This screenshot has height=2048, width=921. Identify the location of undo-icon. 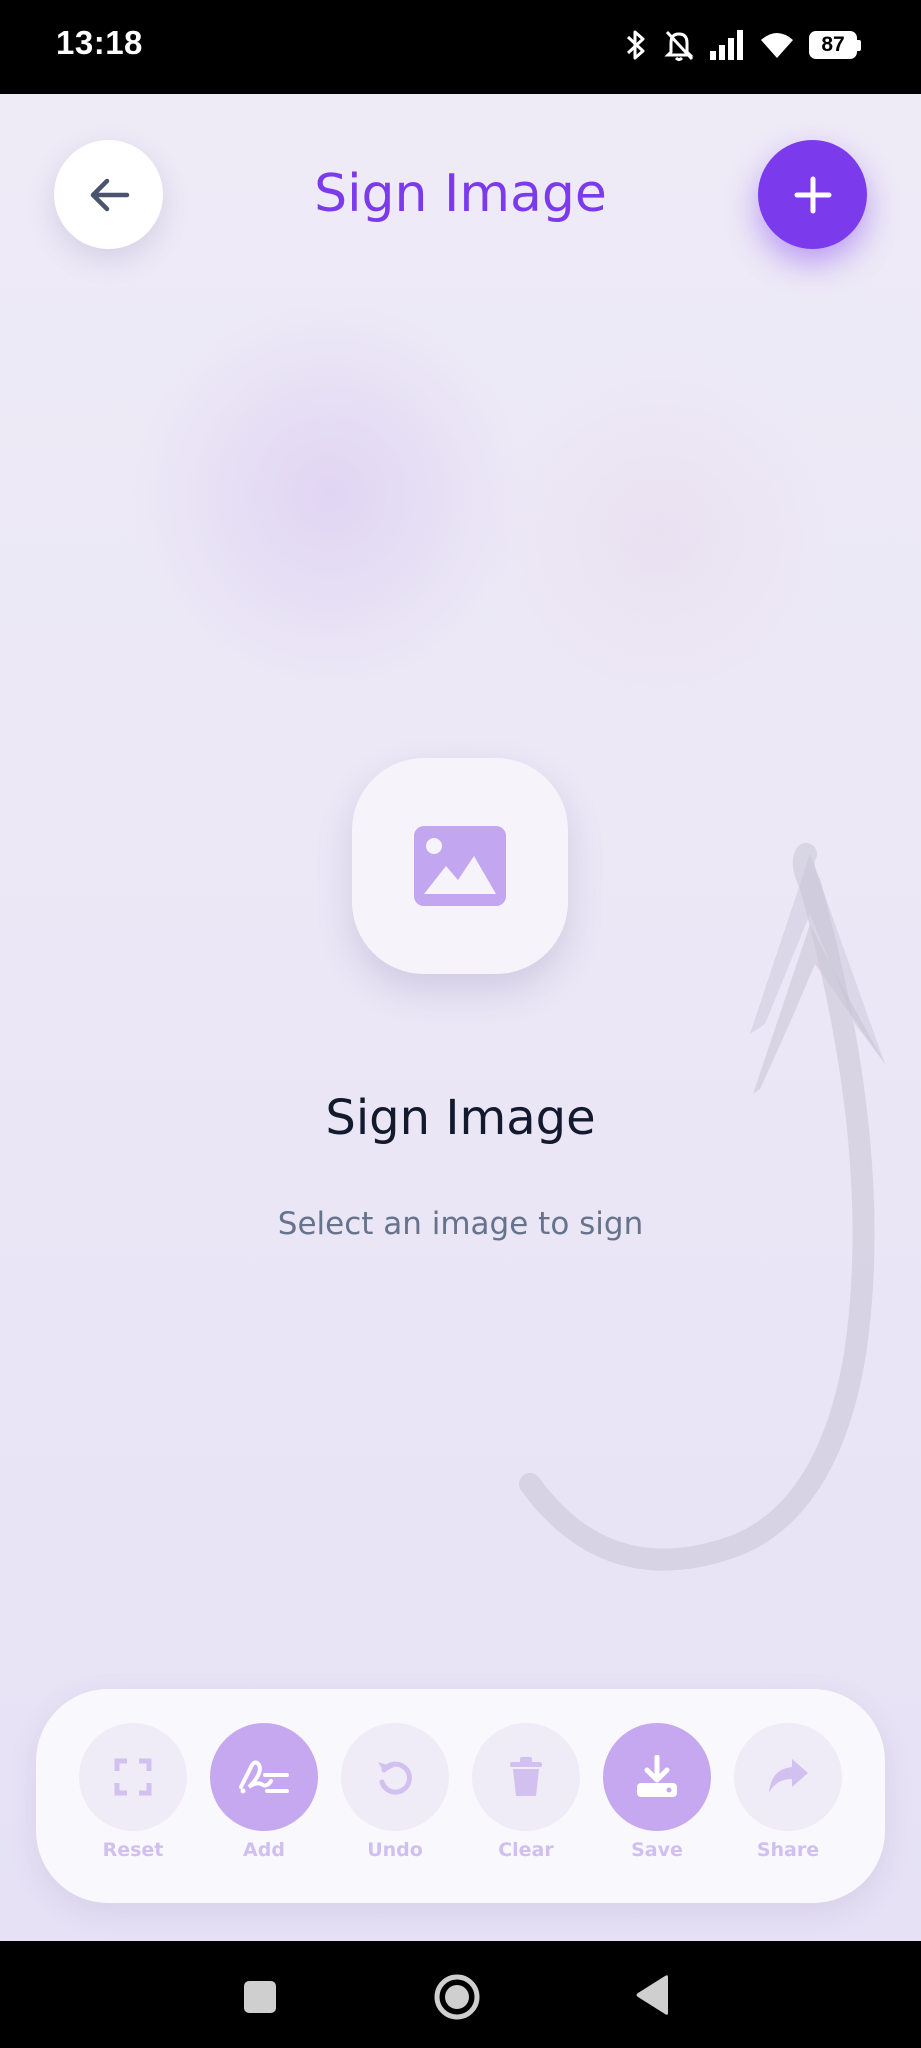
(395, 1778).